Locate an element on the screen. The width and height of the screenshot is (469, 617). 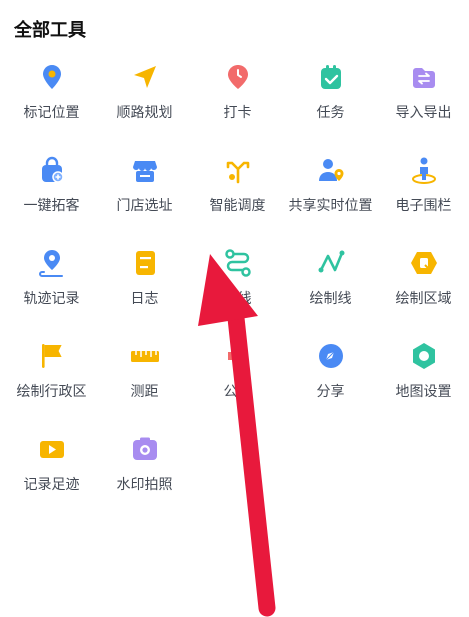
tool-import-export: 导入导出 is located at coordinates (423, 96).